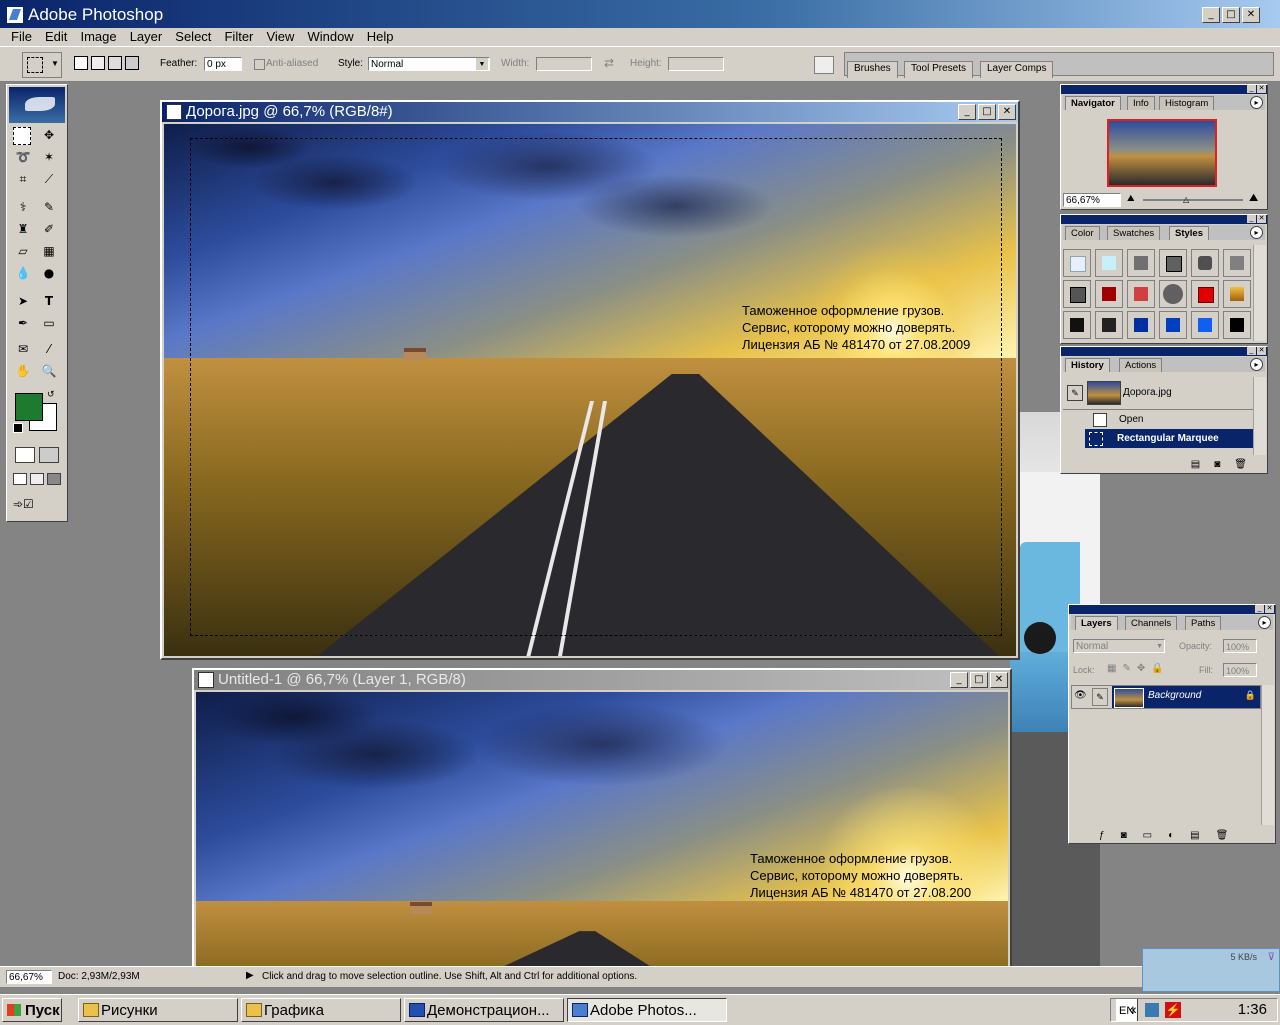  I want to click on status-menu-arrow-icon: ▶, so click(250, 975).